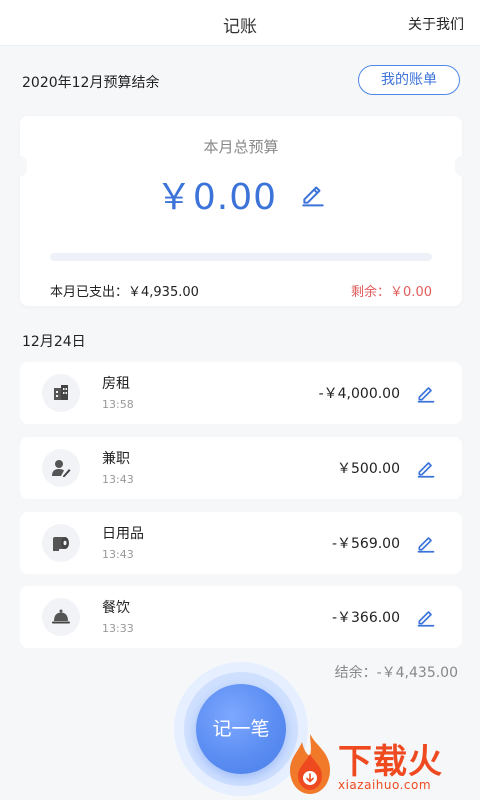 Image resolution: width=480 pixels, height=800 pixels. I want to click on user-pen-icon, so click(61, 468).